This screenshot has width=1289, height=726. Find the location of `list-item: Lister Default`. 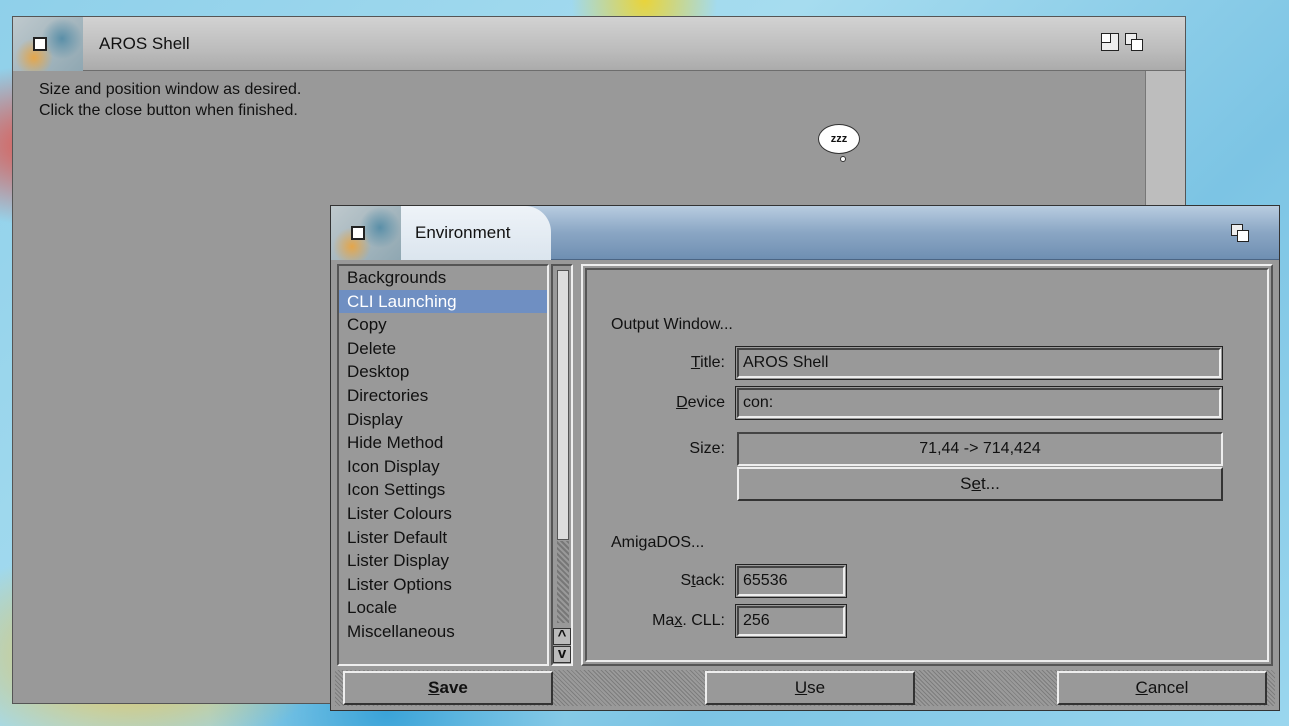

list-item: Lister Default is located at coordinates (443, 538).